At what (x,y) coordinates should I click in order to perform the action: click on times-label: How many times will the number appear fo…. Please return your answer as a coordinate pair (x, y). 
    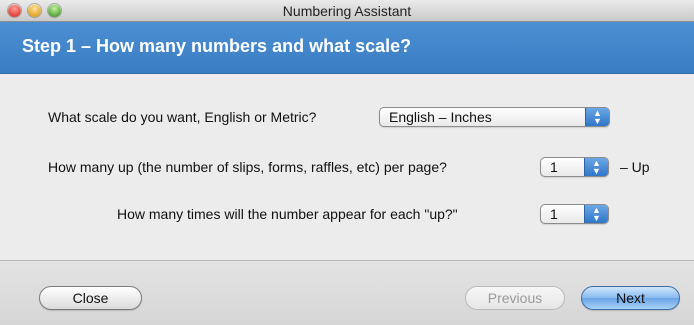
    Looking at the image, I should click on (287, 214).